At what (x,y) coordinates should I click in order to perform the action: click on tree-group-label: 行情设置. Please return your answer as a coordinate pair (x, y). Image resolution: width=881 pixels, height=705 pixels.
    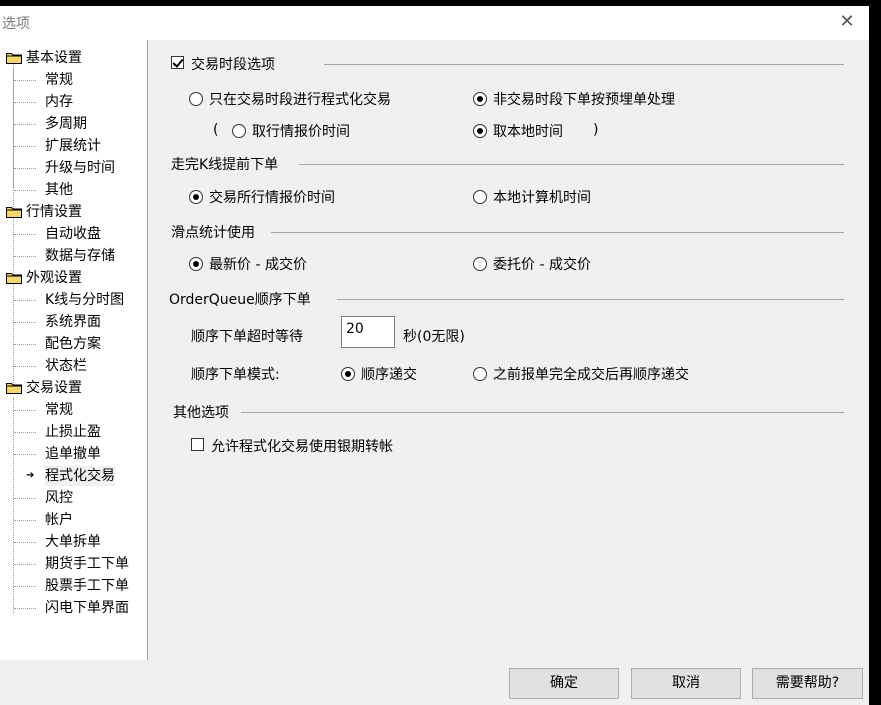
    Looking at the image, I should click on (54, 212).